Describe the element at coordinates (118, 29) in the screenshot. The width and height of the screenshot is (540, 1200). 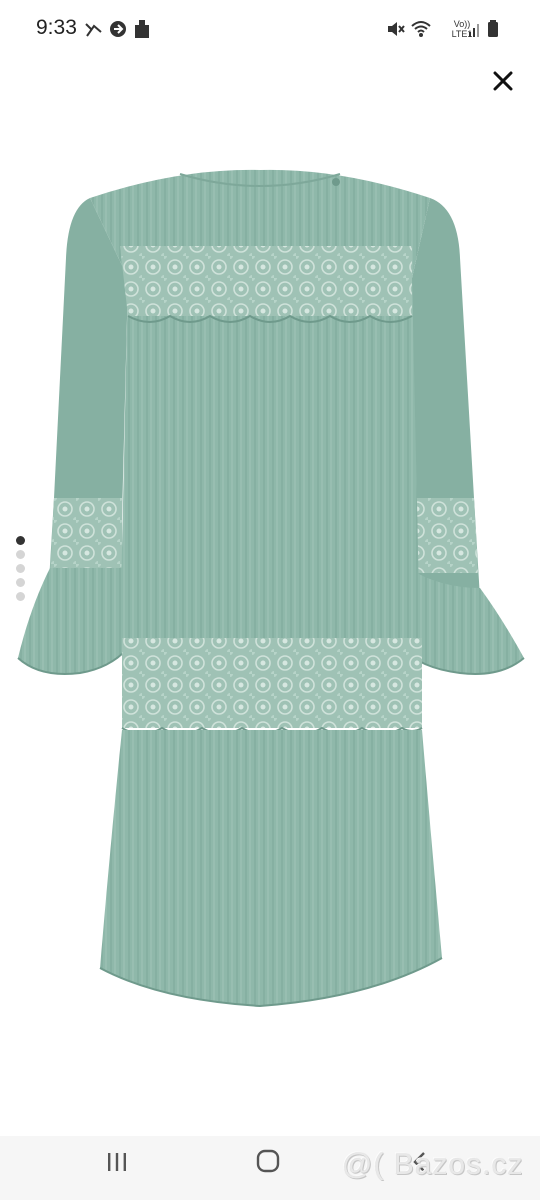
I see `sync-icon` at that location.